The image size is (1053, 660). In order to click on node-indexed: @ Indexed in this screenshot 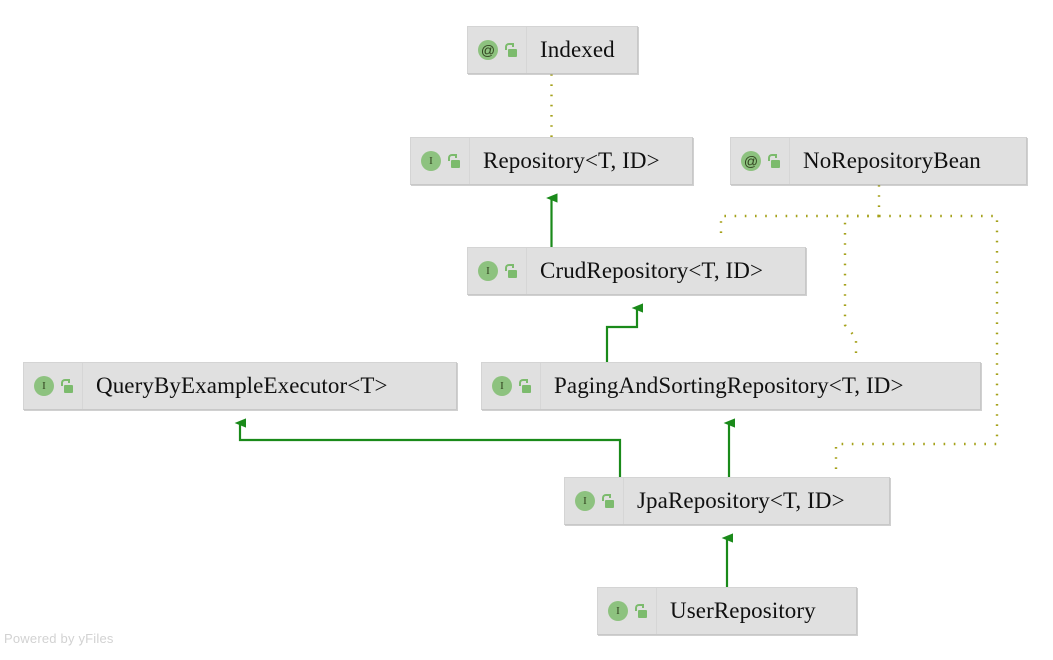, I will do `click(552, 50)`.